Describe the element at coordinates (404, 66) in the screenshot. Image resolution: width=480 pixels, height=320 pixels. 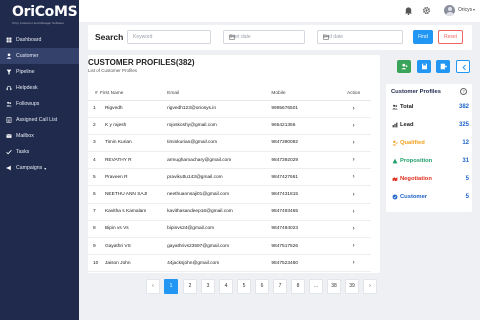
I see `add-user-button` at that location.